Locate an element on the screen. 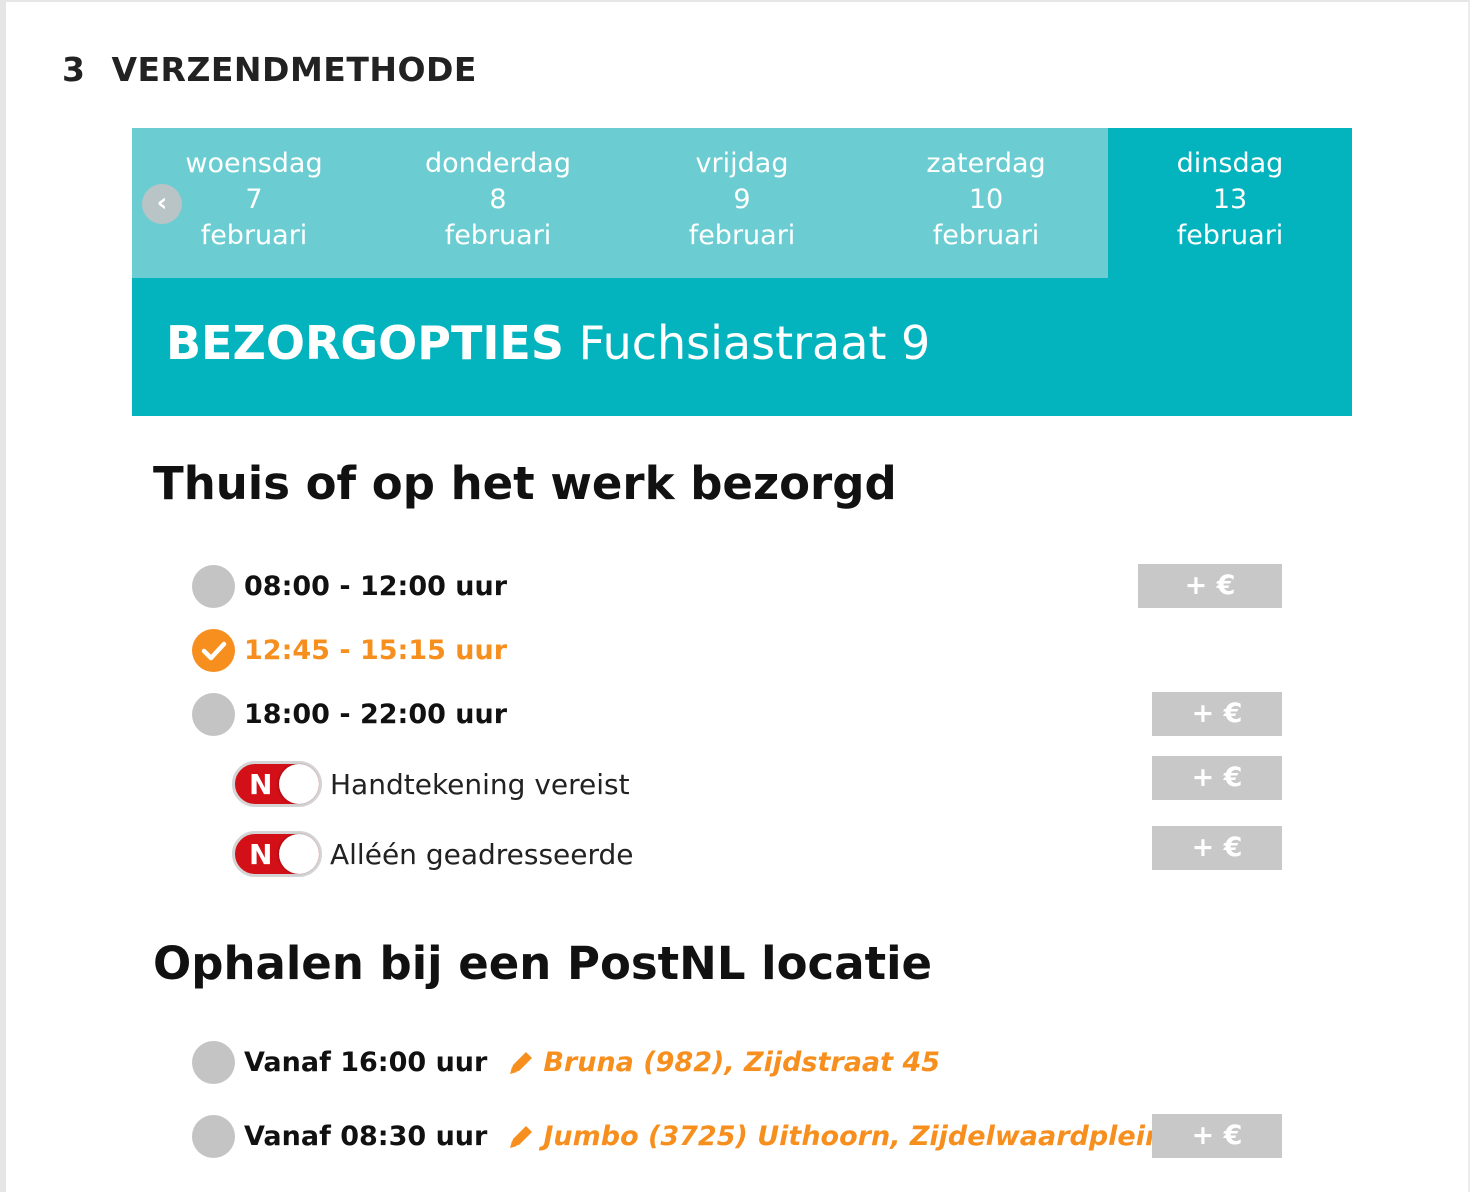 This screenshot has height=1202, width=1470. change-location-link: Bruna (982), Zijdstraat 45 is located at coordinates (723, 1062).